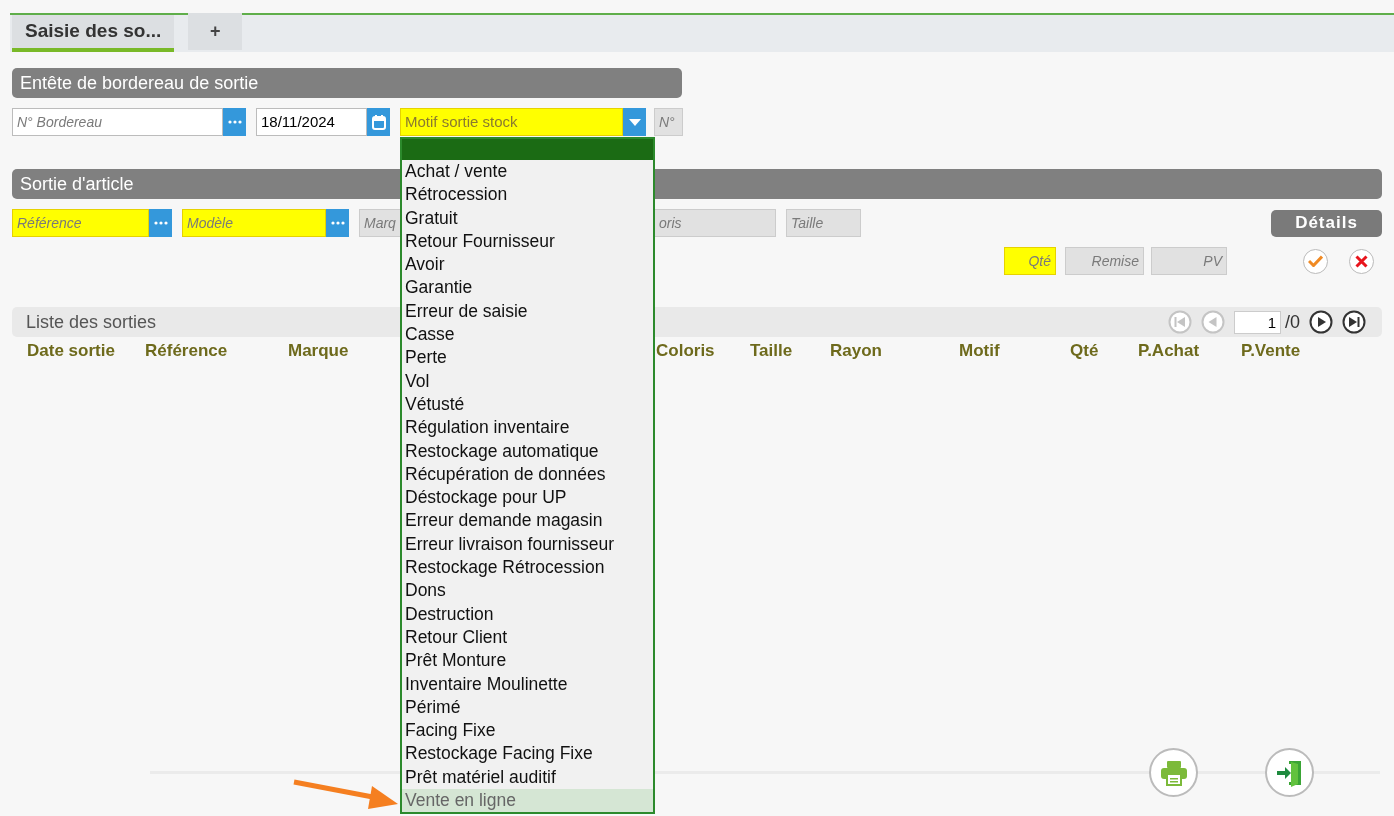 This screenshot has height=816, width=1394. I want to click on dropdown-option: Prêt matériel auditif, so click(527, 777).